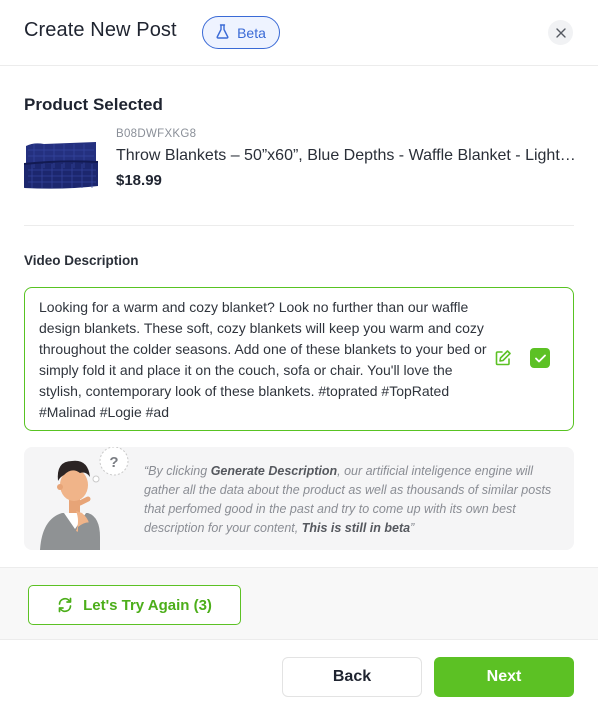 Image resolution: width=598 pixels, height=712 pixels. Describe the element at coordinates (222, 32) in the screenshot. I see `flask-icon` at that location.